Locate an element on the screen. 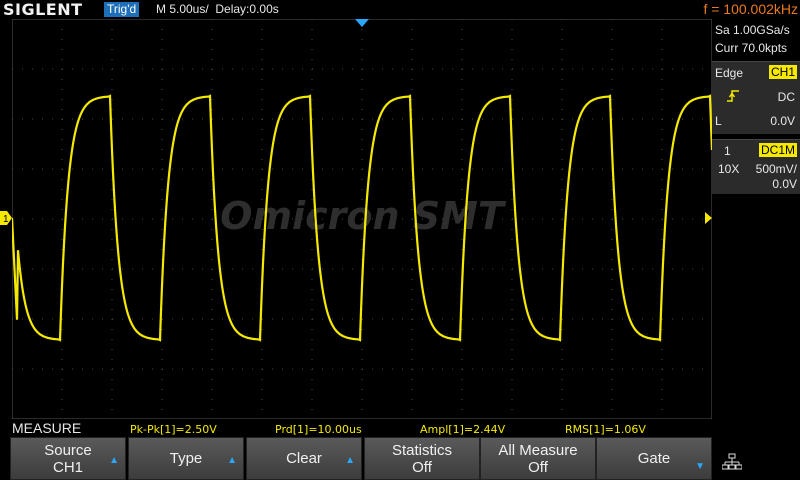  channel1-info-box: 1 DC1M 10X 500mV/ 0.0V is located at coordinates (756, 166).